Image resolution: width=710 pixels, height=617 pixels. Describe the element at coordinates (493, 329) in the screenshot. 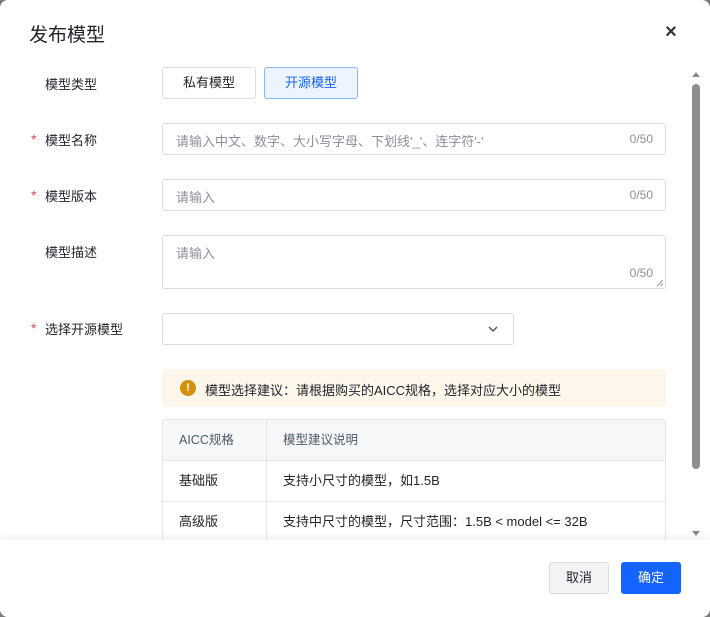

I see `chevron-down-icon` at that location.